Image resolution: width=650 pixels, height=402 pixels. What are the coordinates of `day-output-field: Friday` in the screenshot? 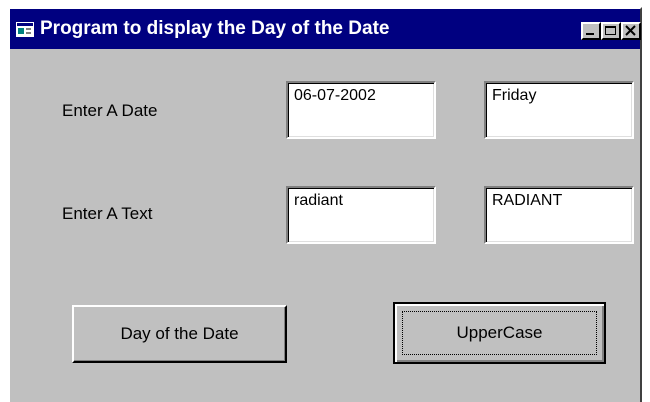 It's located at (559, 110).